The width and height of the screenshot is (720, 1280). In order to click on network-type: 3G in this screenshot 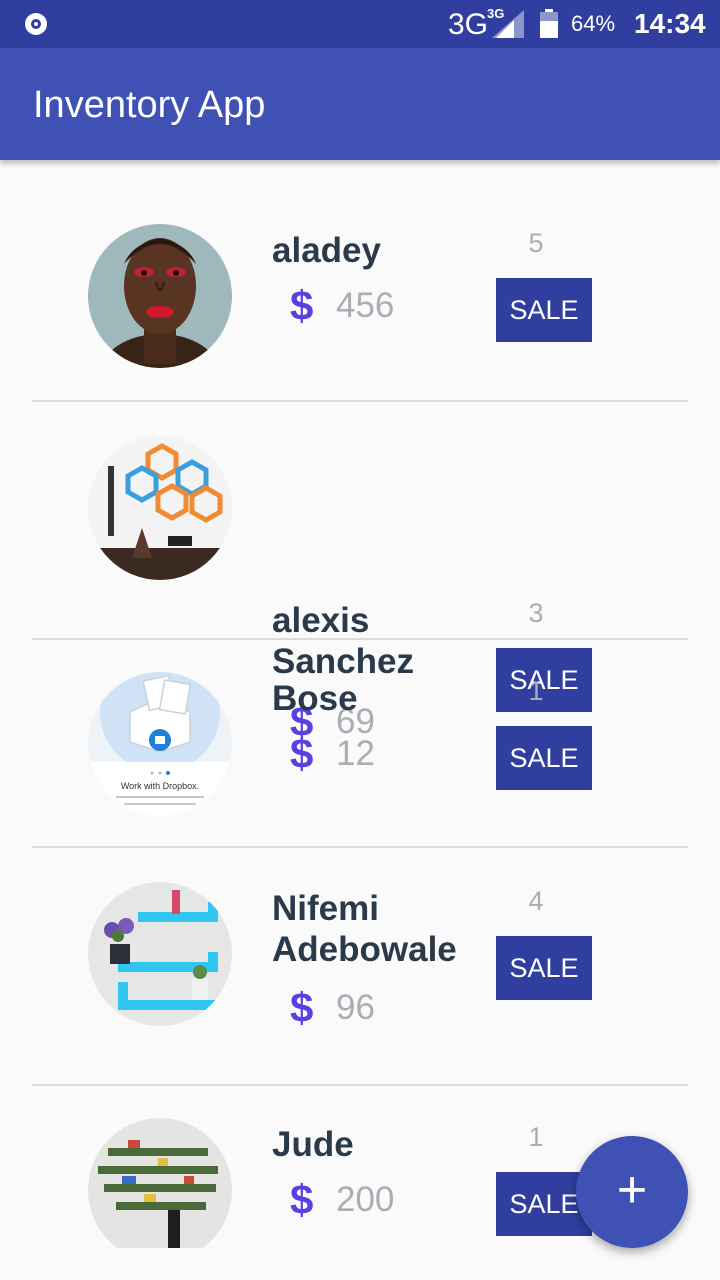, I will do `click(468, 24)`.